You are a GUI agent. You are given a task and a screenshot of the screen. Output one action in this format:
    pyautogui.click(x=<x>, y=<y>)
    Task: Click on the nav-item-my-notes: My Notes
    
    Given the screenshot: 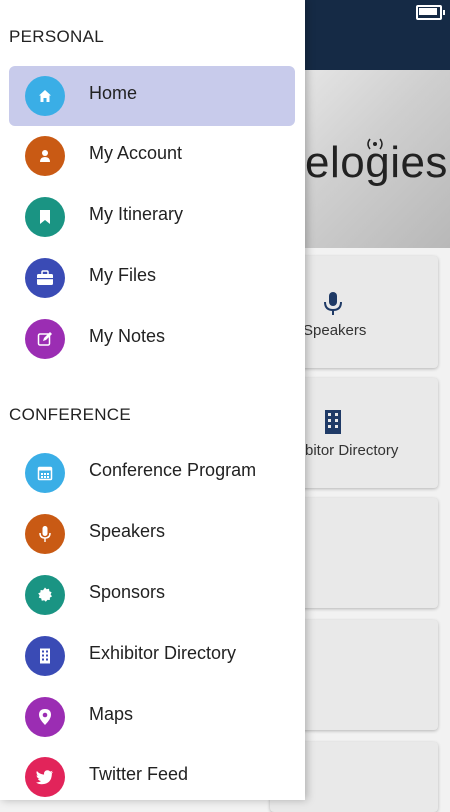 What is the action you would take?
    pyautogui.click(x=152, y=339)
    